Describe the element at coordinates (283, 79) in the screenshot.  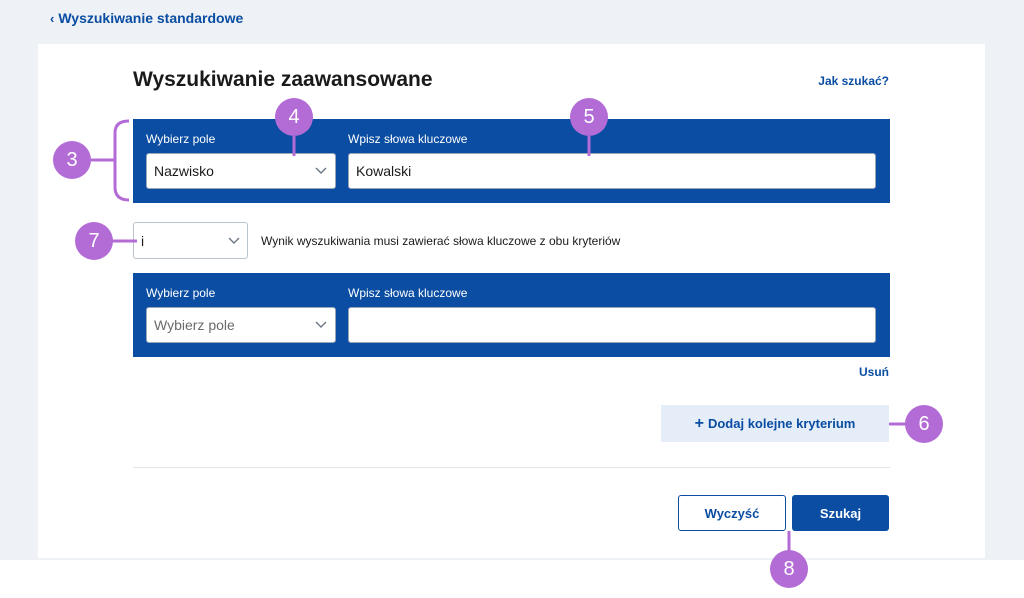
I see `page-title: Wyszukiwanie zaawansowane` at that location.